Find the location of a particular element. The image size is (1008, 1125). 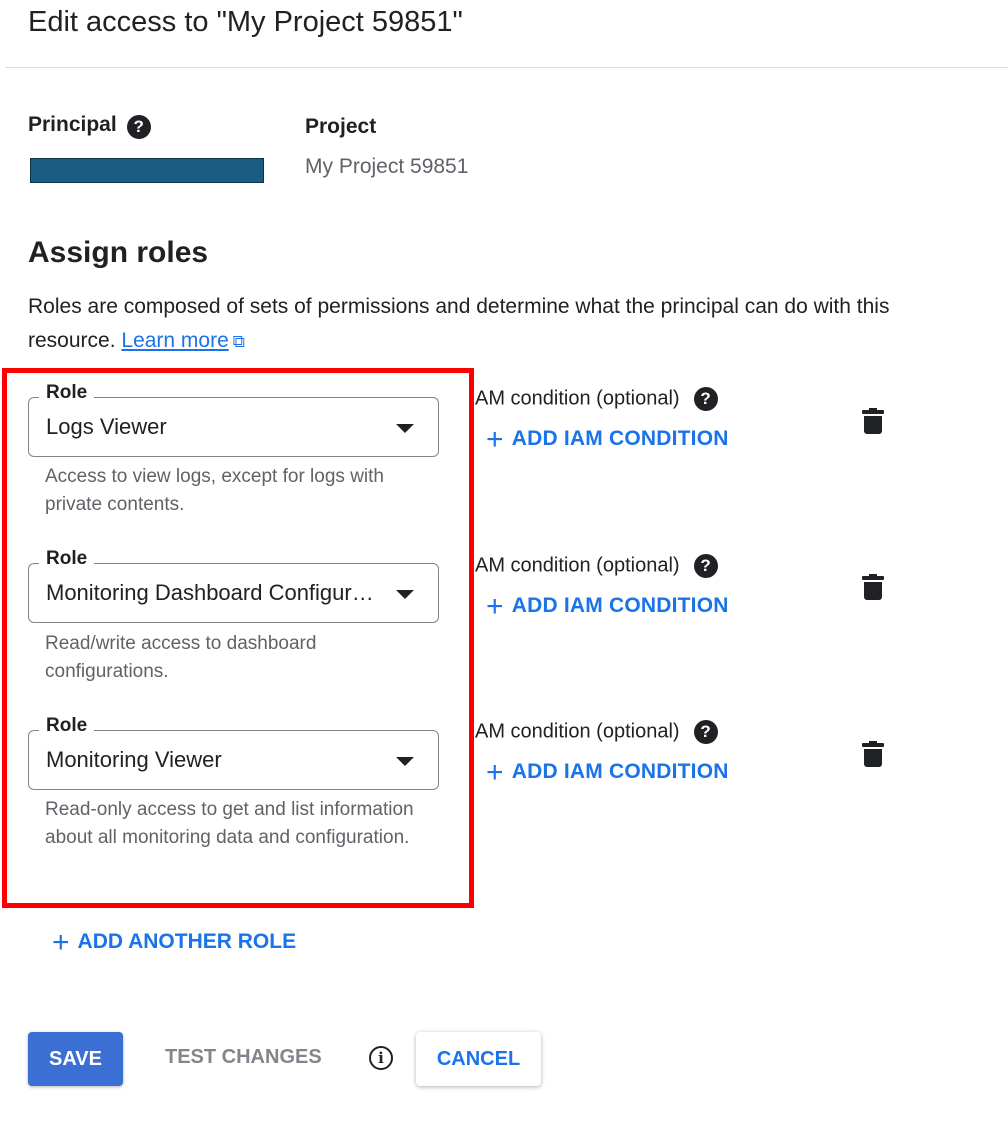

principal-header: Principal? is located at coordinates (89, 126).